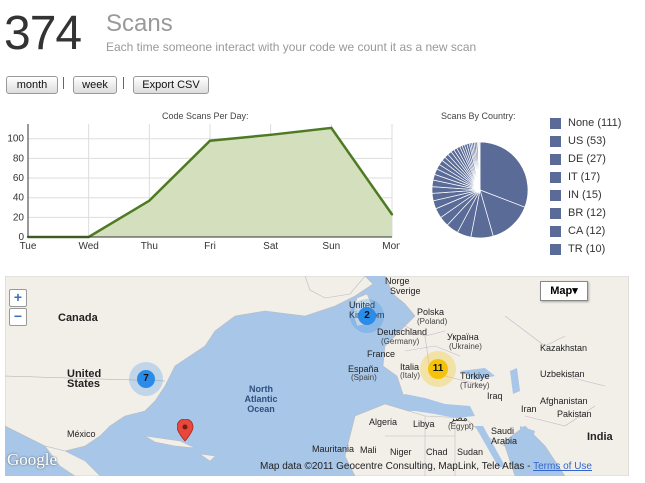 The width and height of the screenshot is (645, 483). Describe the element at coordinates (587, 159) in the screenshot. I see `legend-label: DE (27)` at that location.